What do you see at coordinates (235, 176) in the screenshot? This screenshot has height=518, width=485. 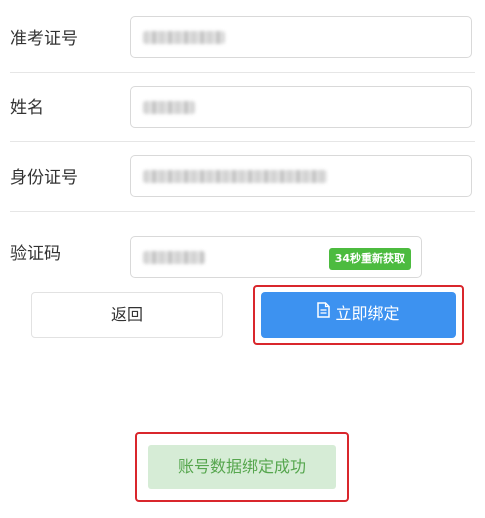 I see `id-card-value-redacted` at bounding box center [235, 176].